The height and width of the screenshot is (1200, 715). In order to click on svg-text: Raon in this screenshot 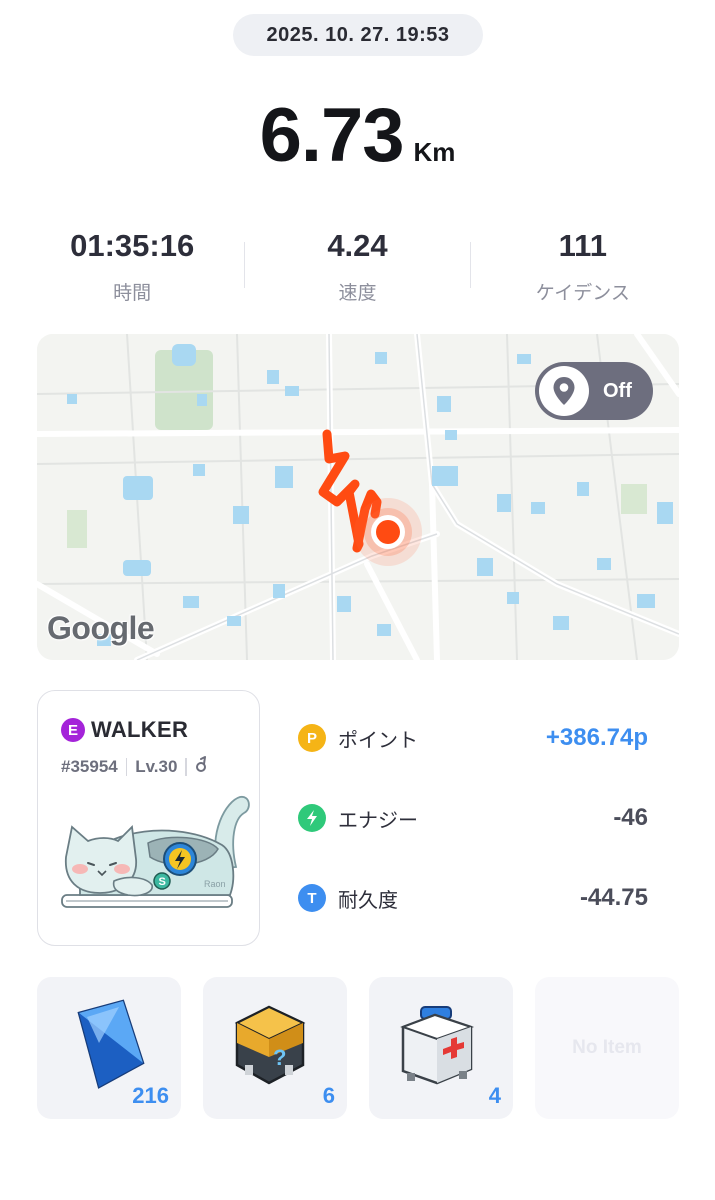, I will do `click(215, 884)`.